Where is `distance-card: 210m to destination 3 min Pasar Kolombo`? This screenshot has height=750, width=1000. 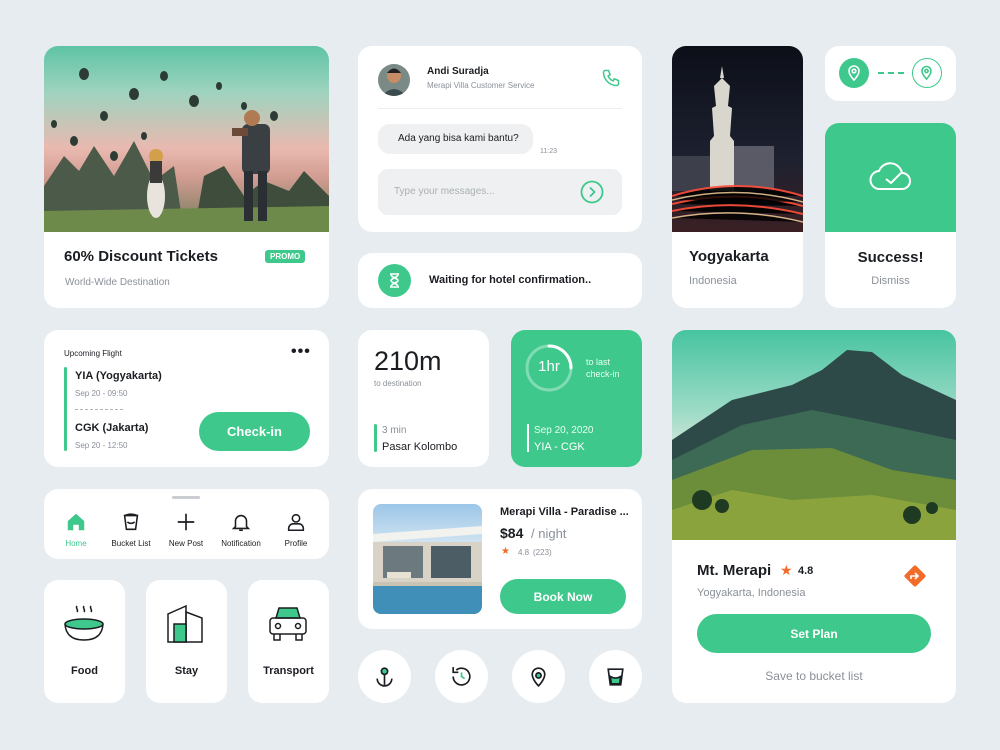 distance-card: 210m to destination 3 min Pasar Kolombo is located at coordinates (423, 398).